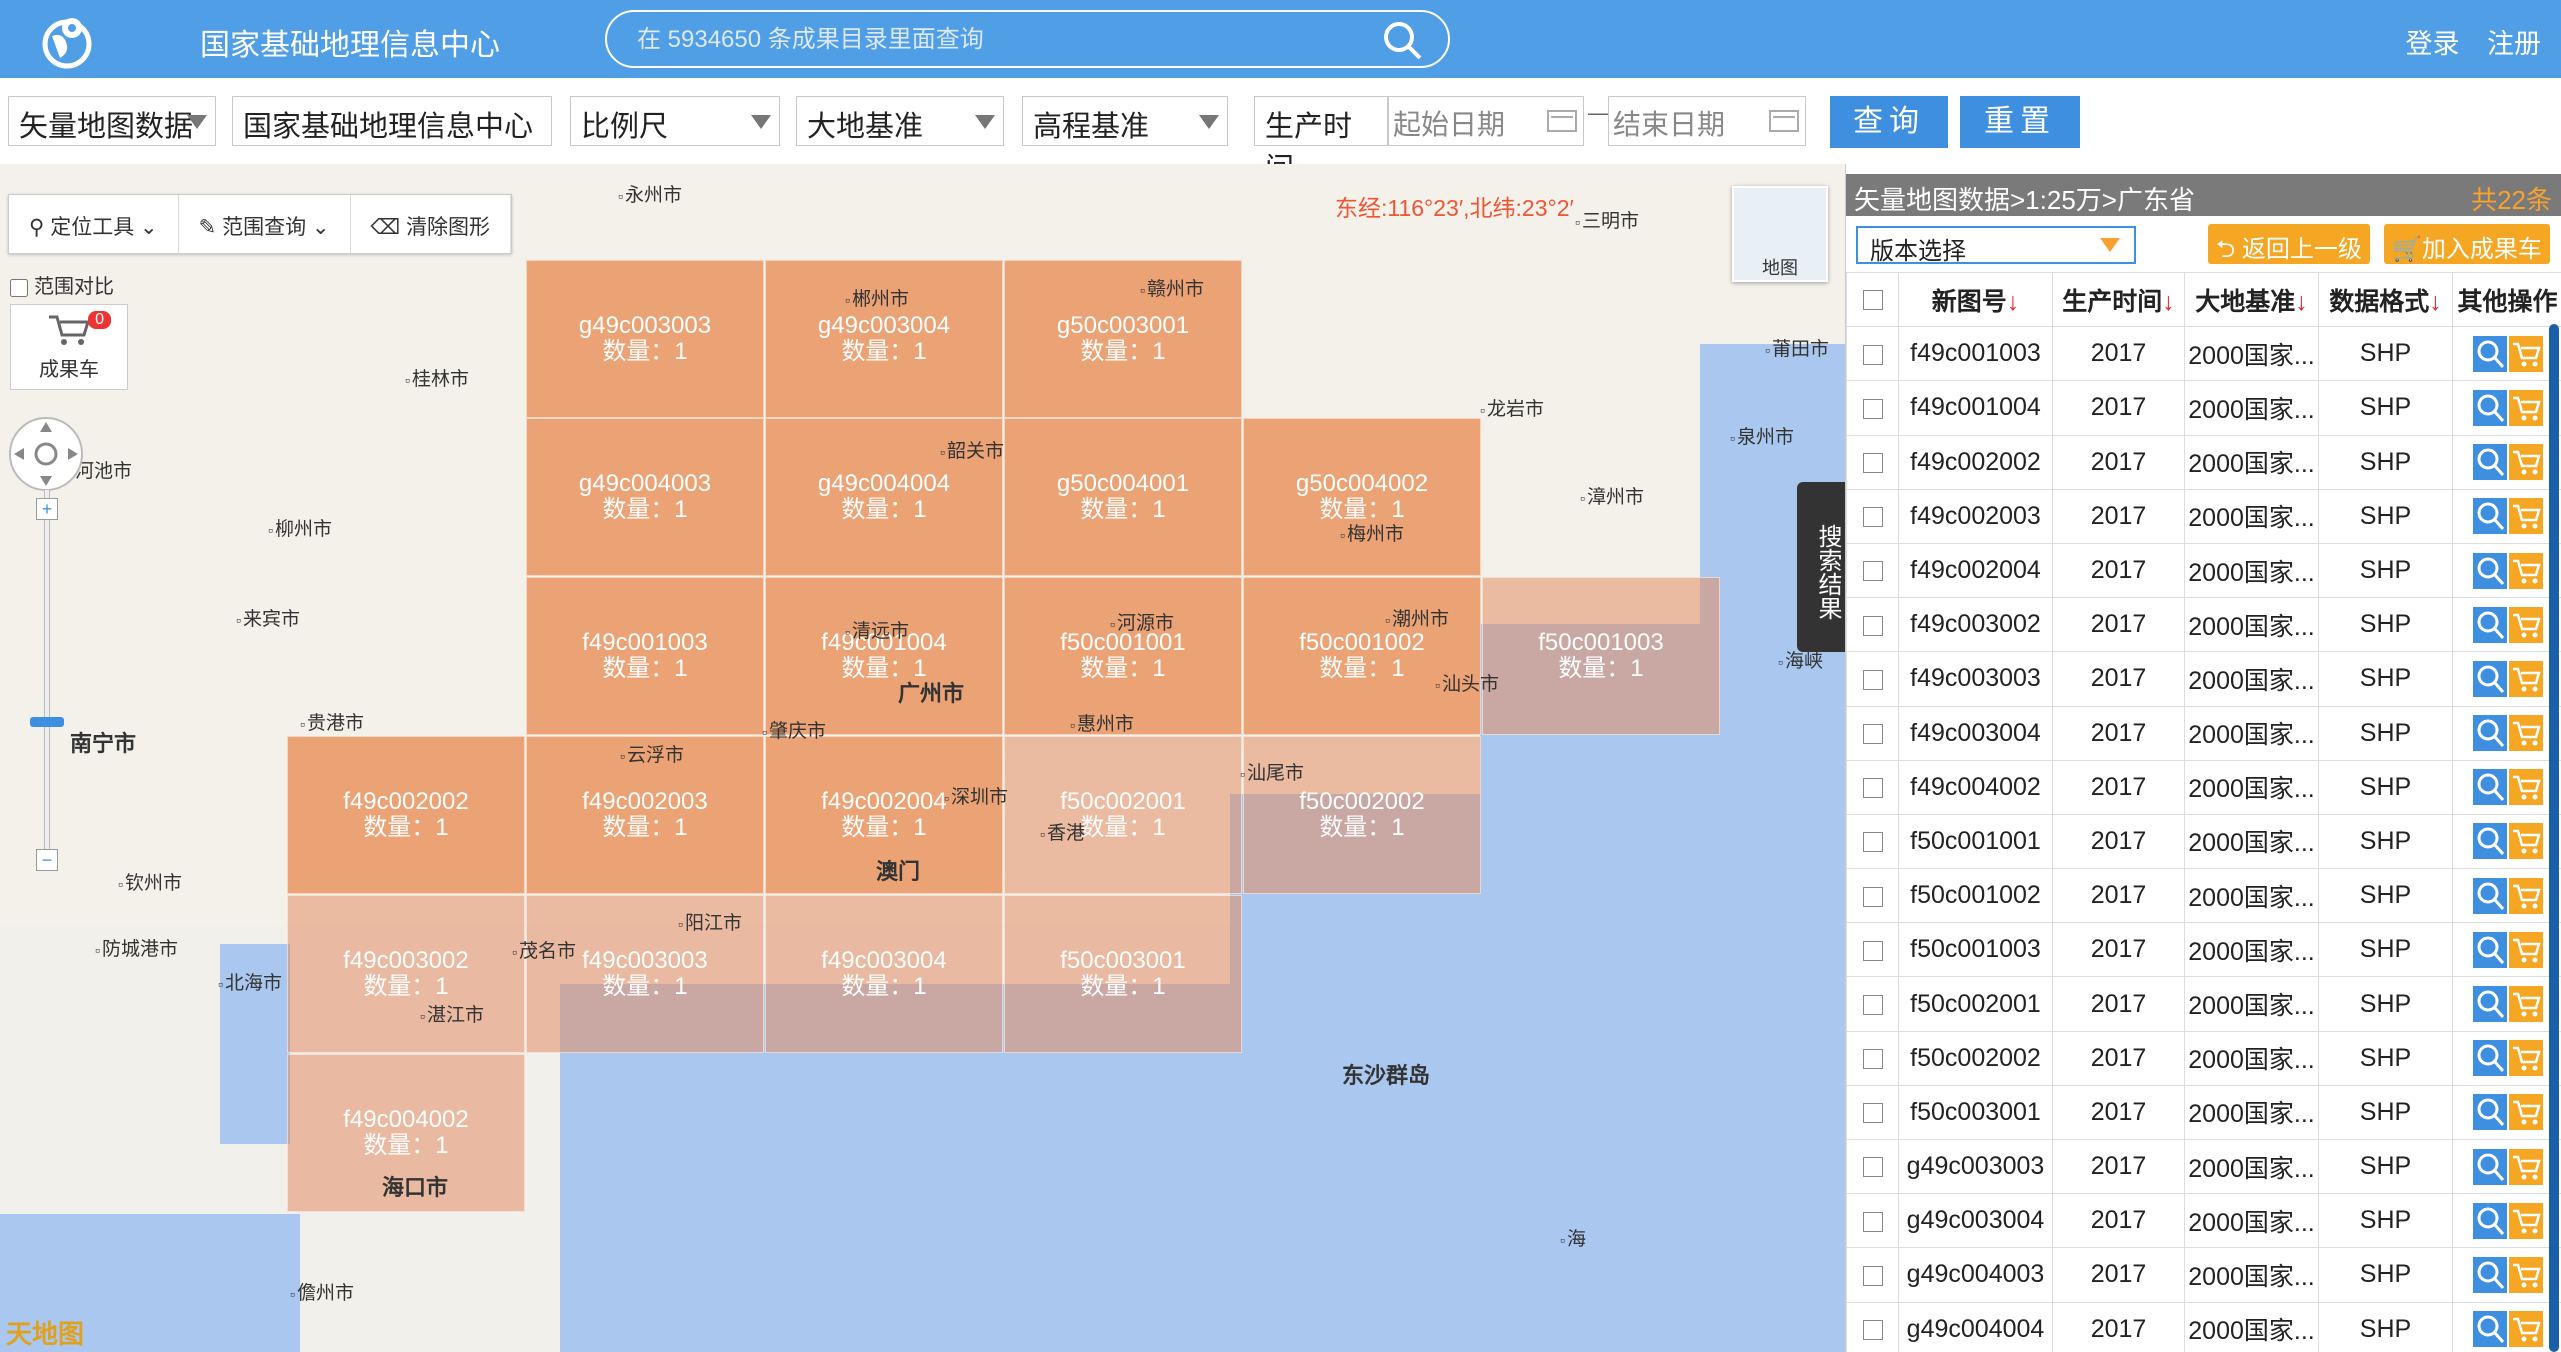  What do you see at coordinates (1821, 567) in the screenshot?
I see `search-results-tab: 搜索结果` at bounding box center [1821, 567].